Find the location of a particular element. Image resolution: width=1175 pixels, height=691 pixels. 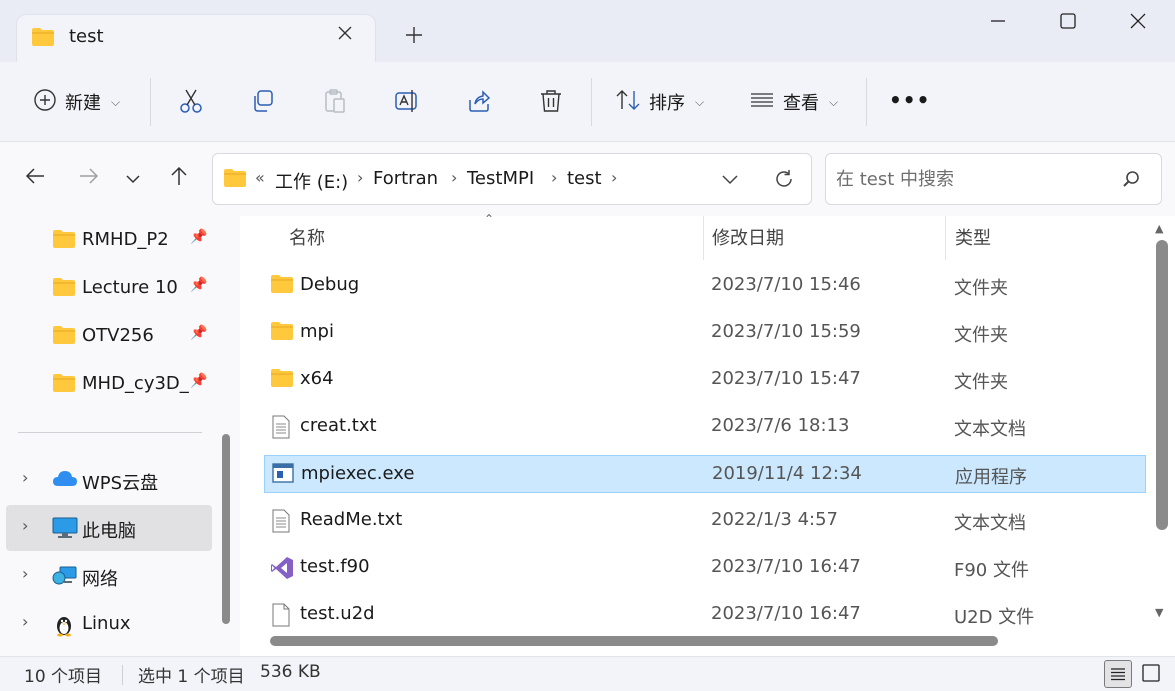

up-arrow-icon is located at coordinates (179, 179).